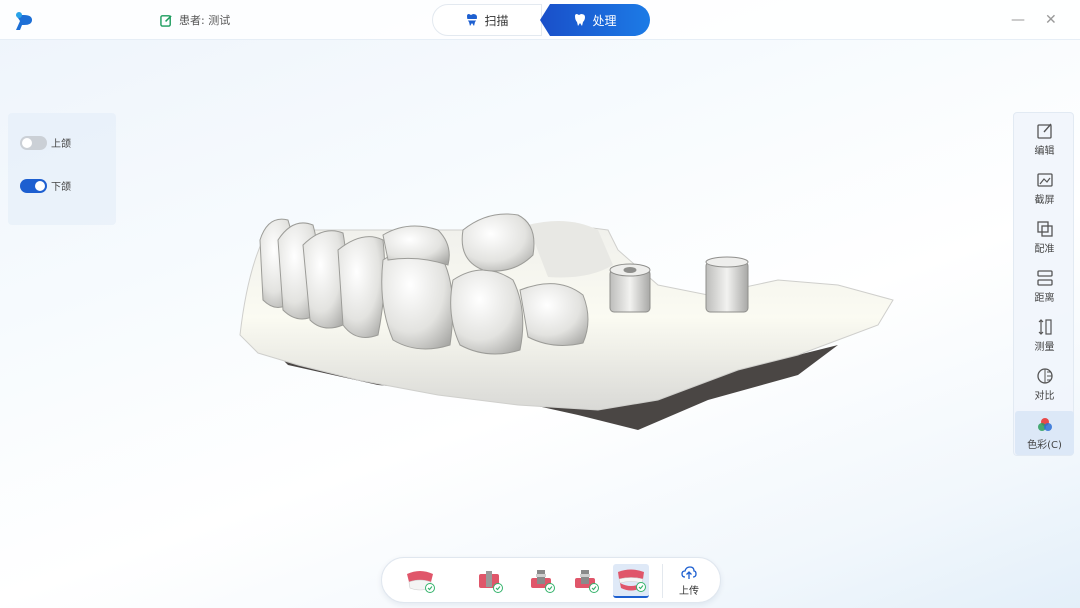 The image size is (1080, 608). I want to click on stage-full-arch, so click(631, 581).